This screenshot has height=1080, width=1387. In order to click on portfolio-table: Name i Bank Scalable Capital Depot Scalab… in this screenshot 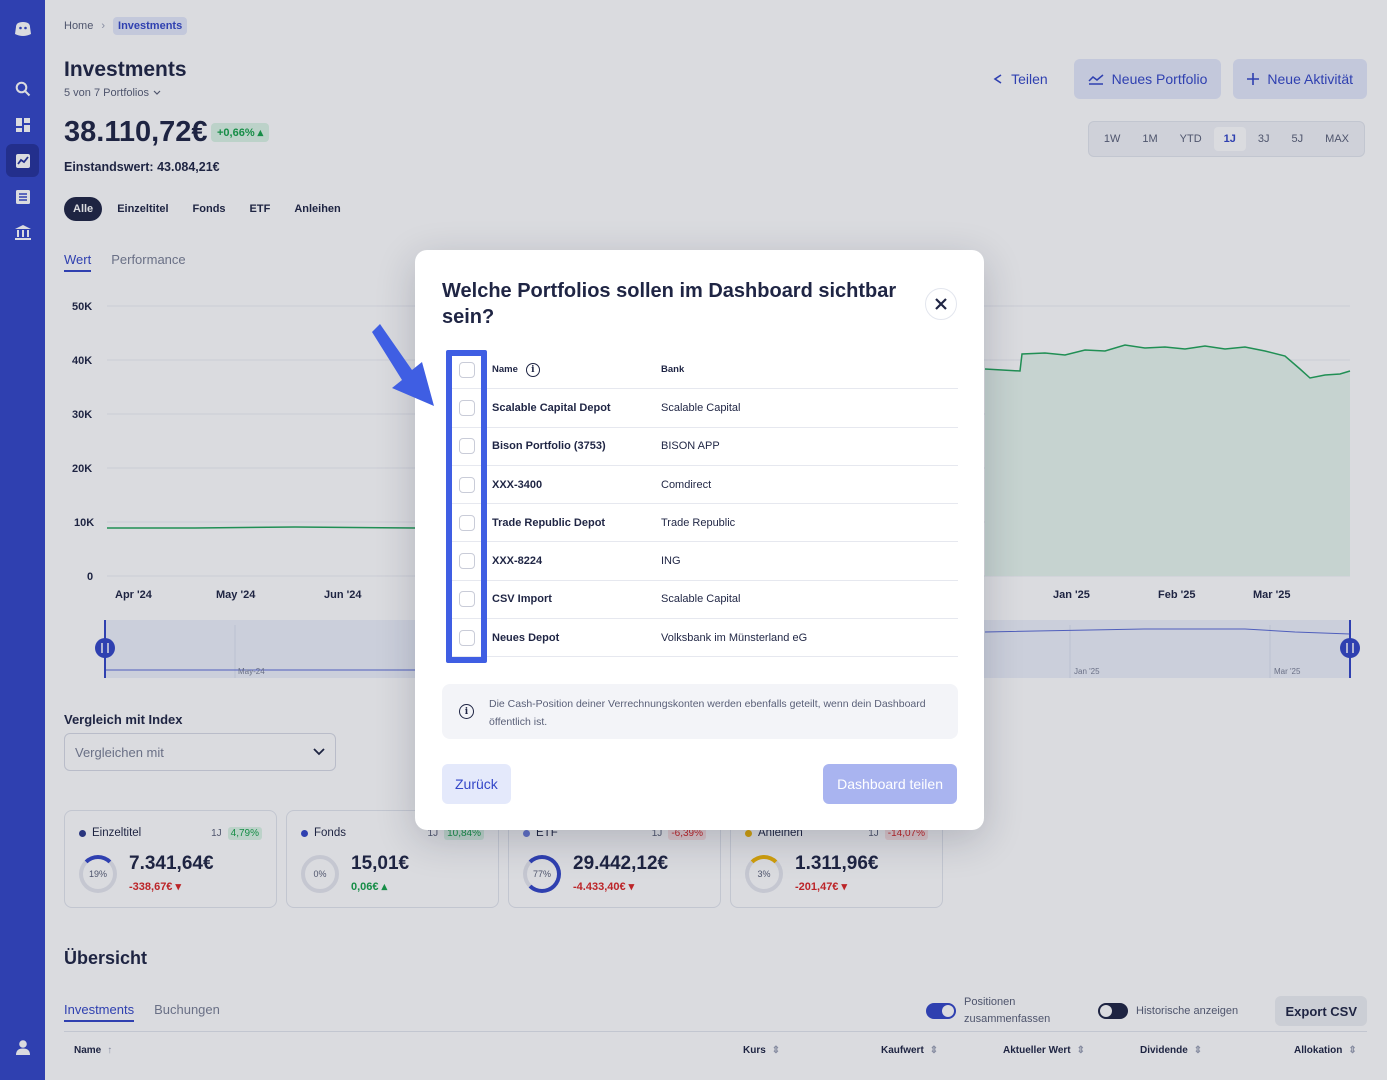, I will do `click(702, 504)`.